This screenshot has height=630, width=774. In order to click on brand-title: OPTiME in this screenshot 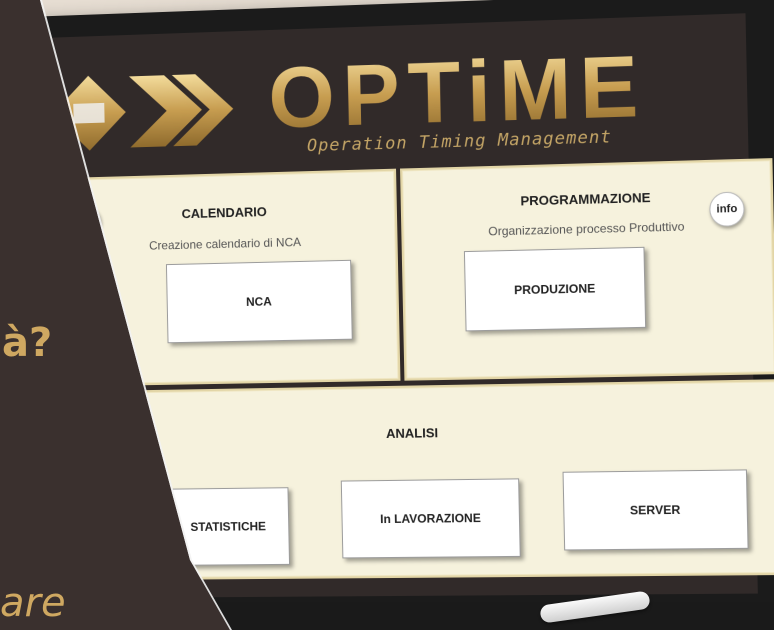, I will do `click(457, 92)`.